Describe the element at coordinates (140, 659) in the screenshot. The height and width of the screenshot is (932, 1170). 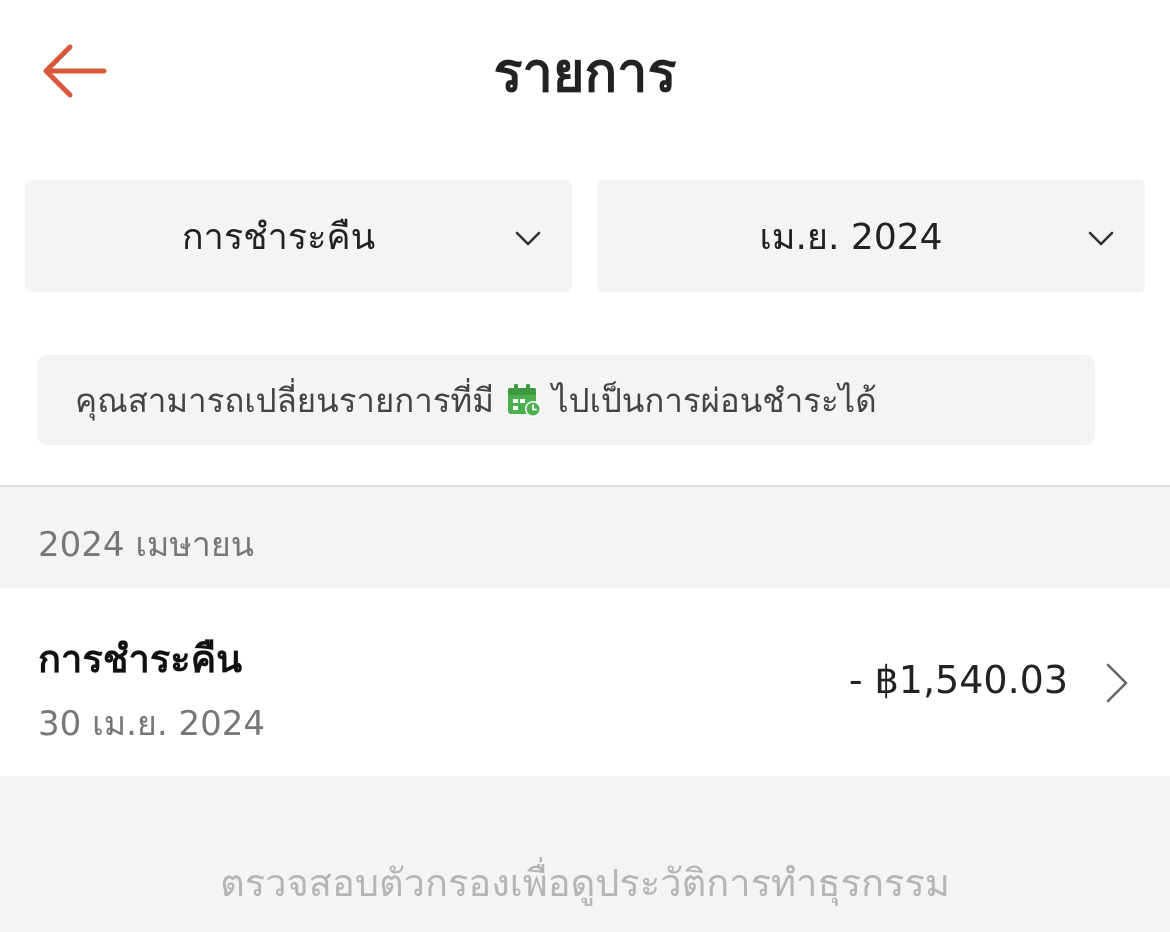
I see `transaction-name: การชำระคืน` at that location.